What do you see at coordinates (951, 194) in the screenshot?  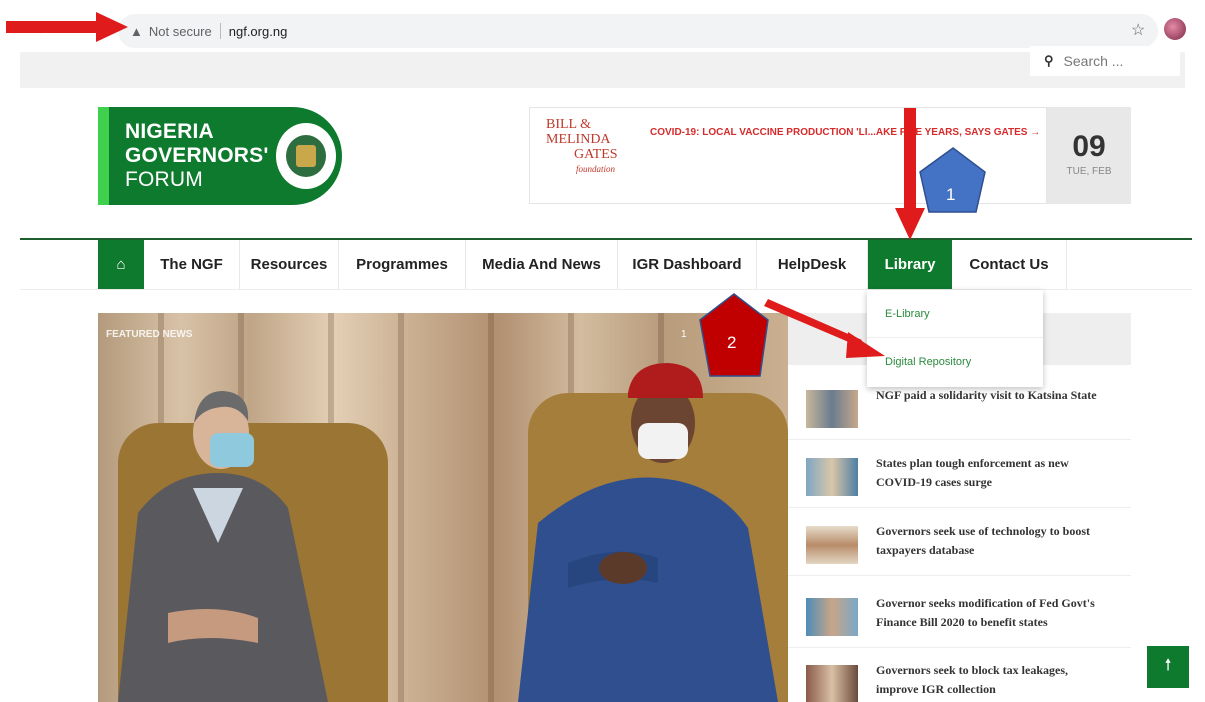 I see `step-1-label: 1` at bounding box center [951, 194].